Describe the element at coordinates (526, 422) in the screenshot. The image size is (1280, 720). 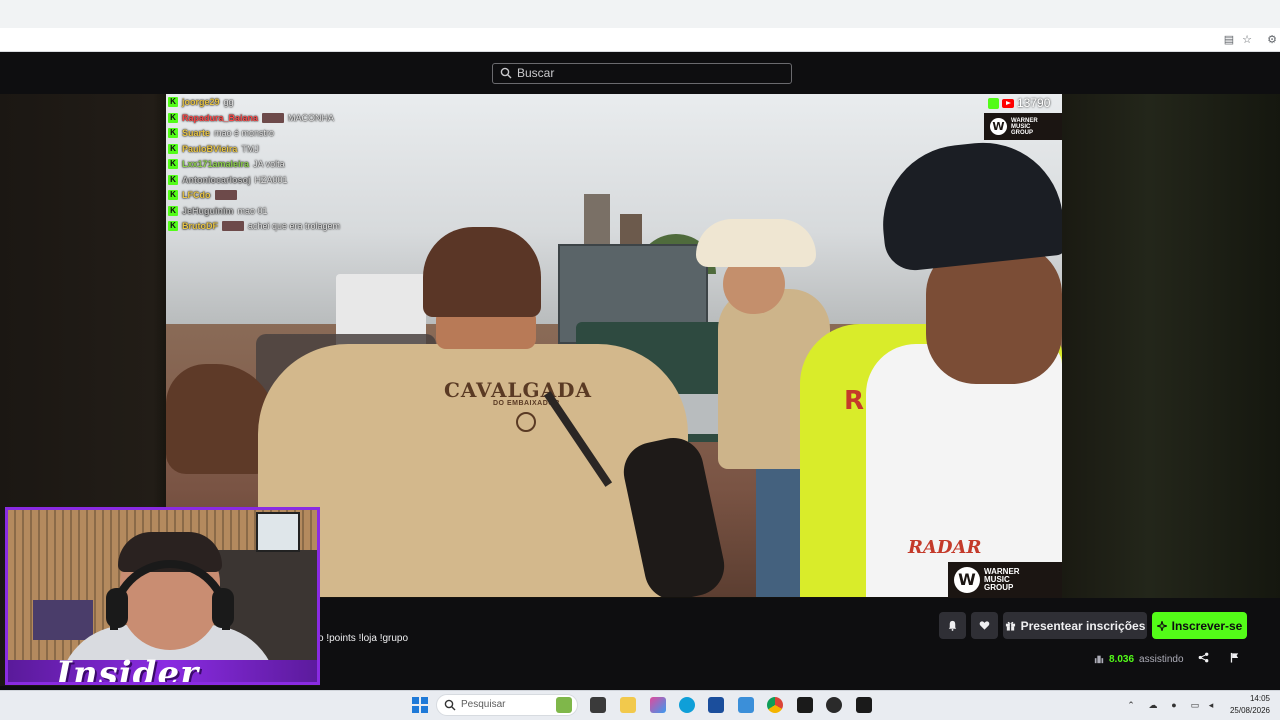
I see `shirt-logo` at that location.